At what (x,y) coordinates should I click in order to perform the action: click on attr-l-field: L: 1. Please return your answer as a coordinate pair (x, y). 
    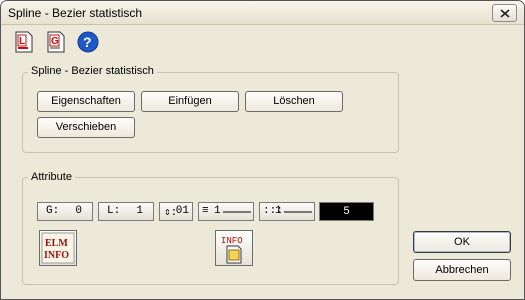
    Looking at the image, I should click on (126, 211).